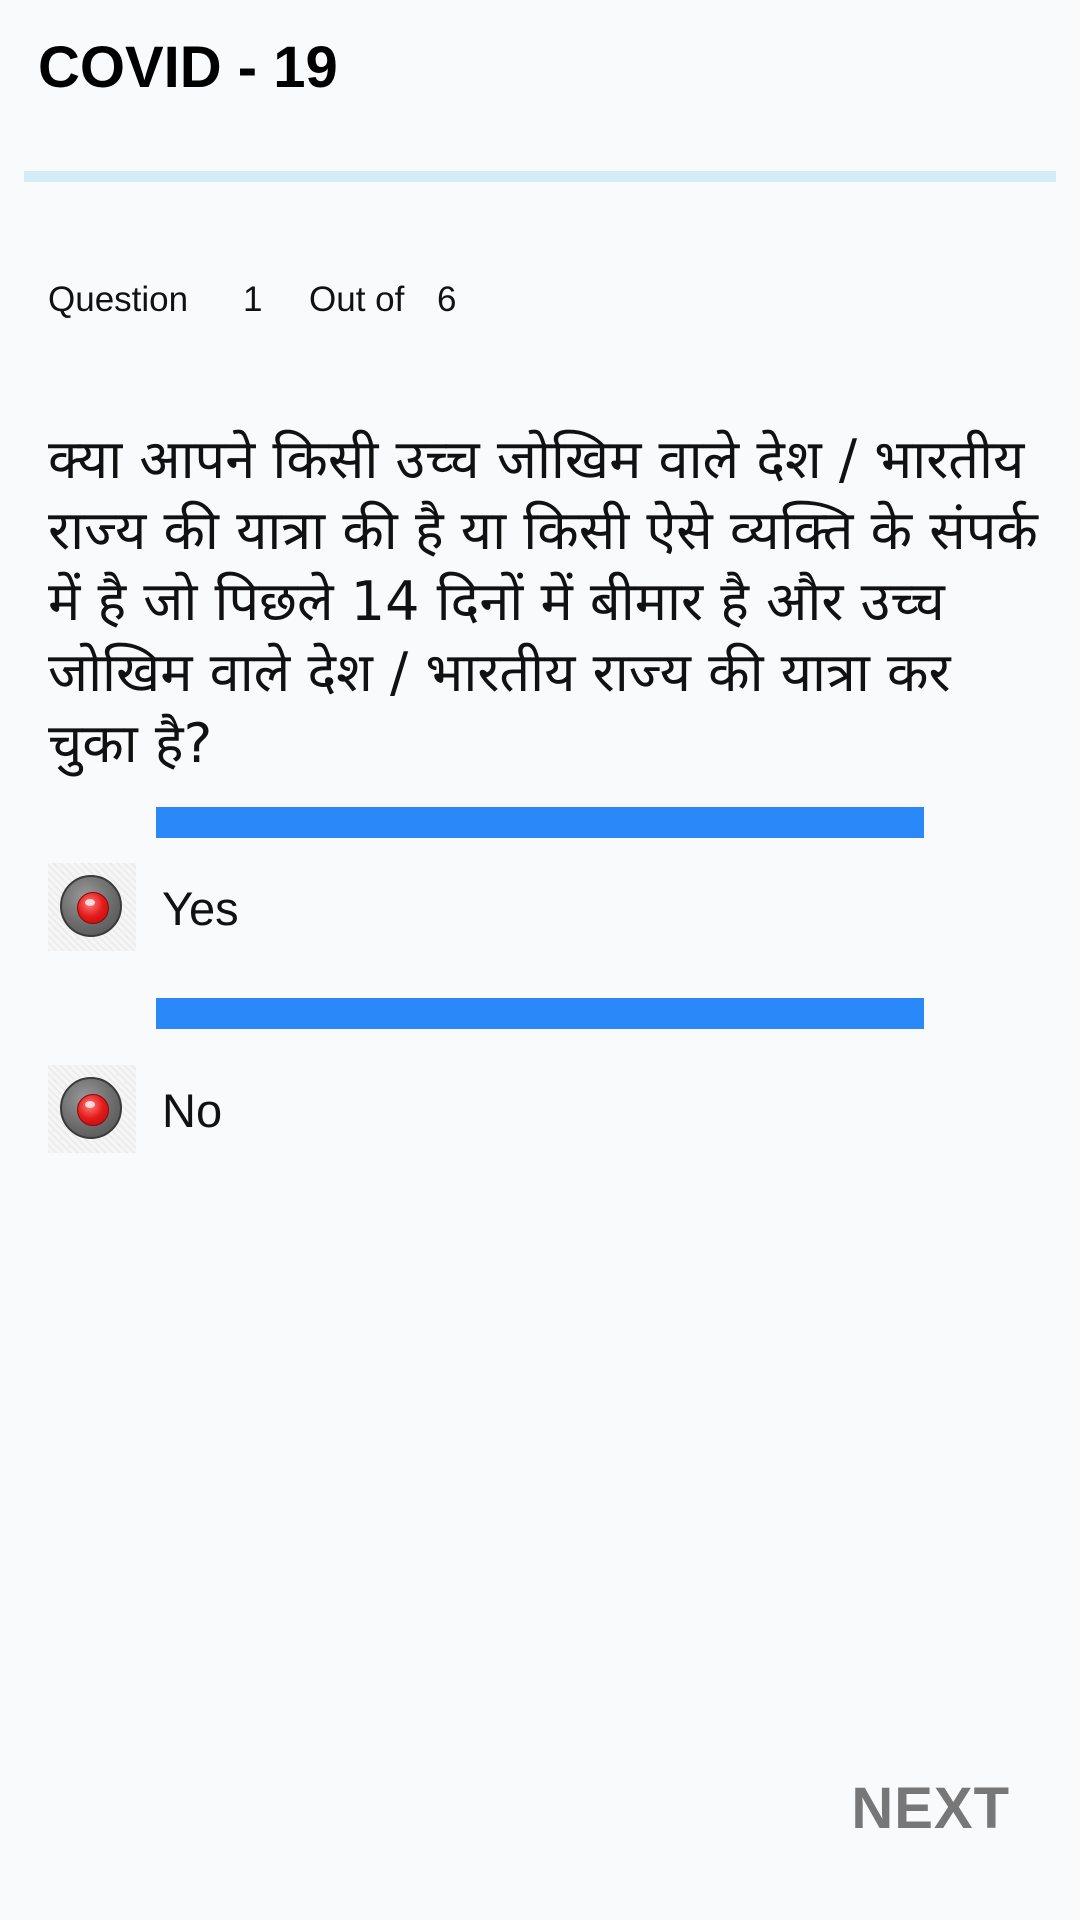  What do you see at coordinates (540, 176) in the screenshot?
I see `progress-bar` at bounding box center [540, 176].